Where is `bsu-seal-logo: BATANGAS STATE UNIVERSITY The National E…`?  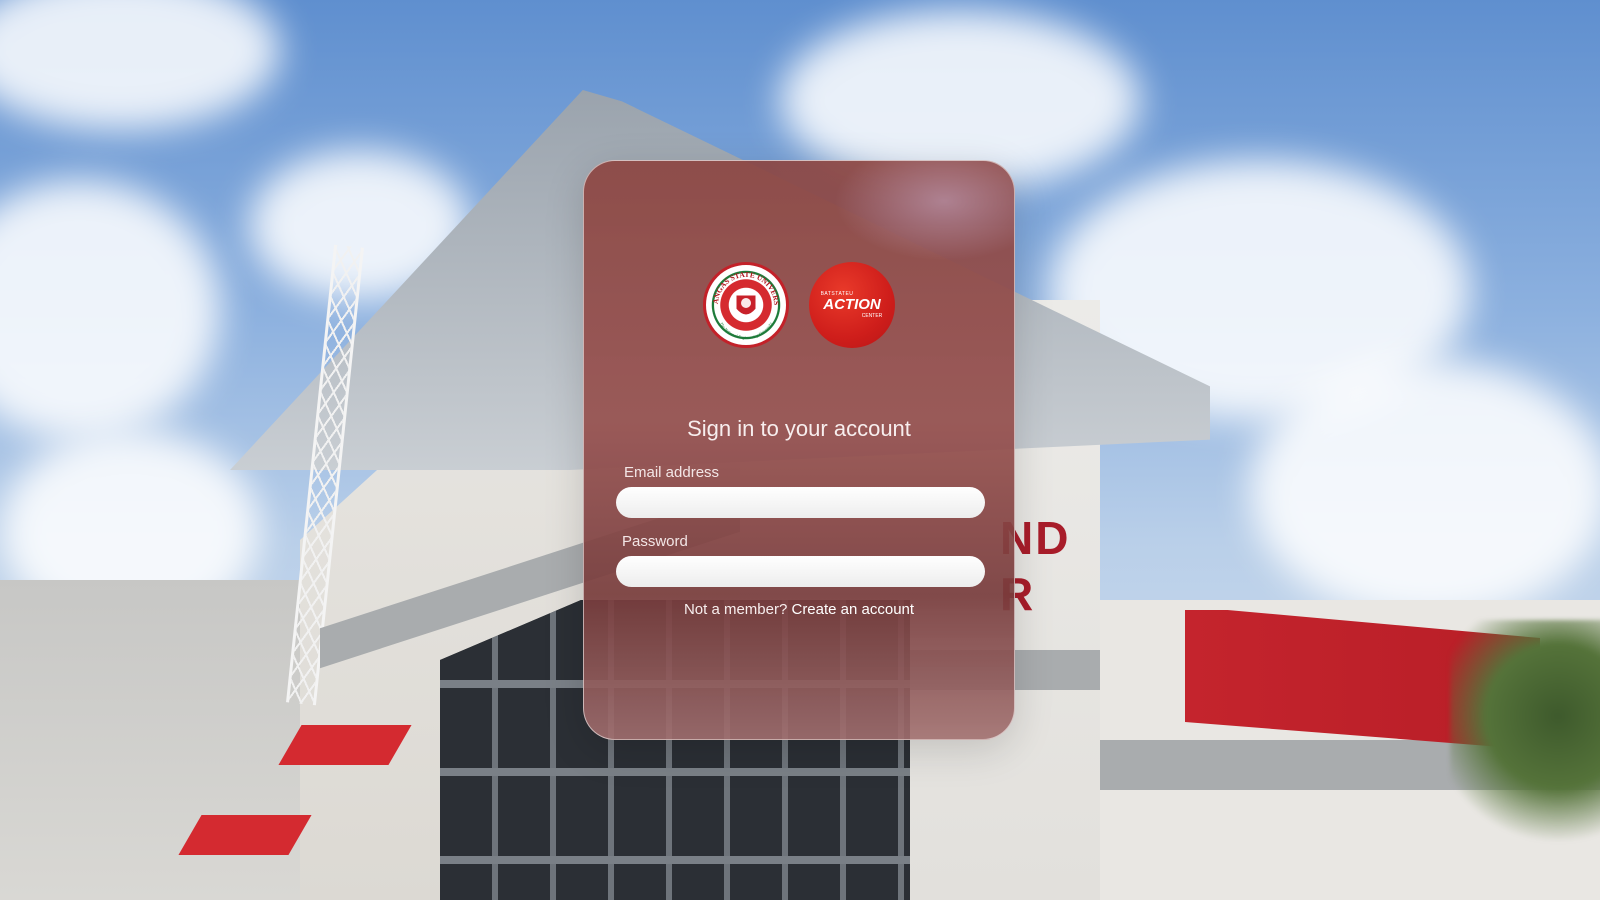
bsu-seal-logo: BATANGAS STATE UNIVERSITY The National E… is located at coordinates (746, 305).